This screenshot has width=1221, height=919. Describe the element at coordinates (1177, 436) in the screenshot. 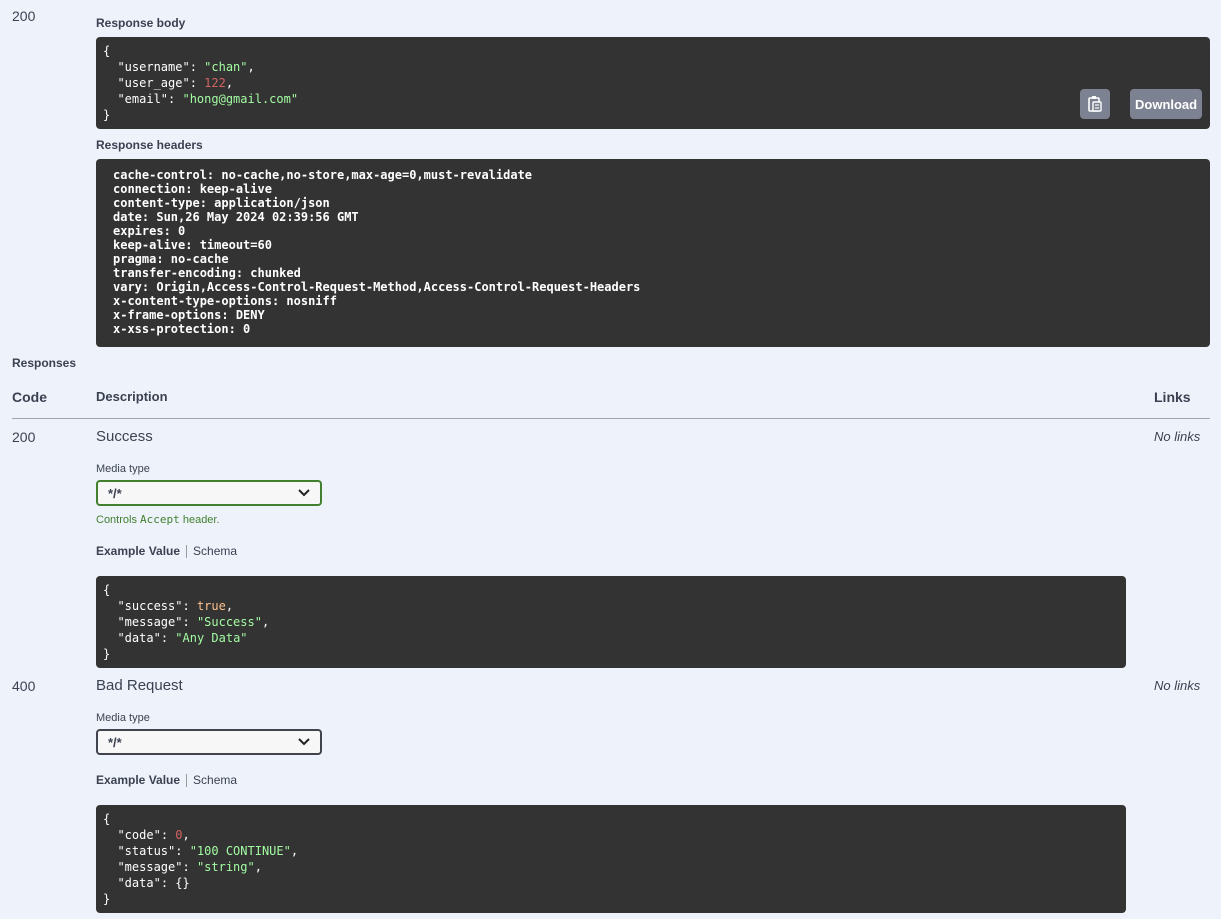

I see `response-links-200: No links` at that location.